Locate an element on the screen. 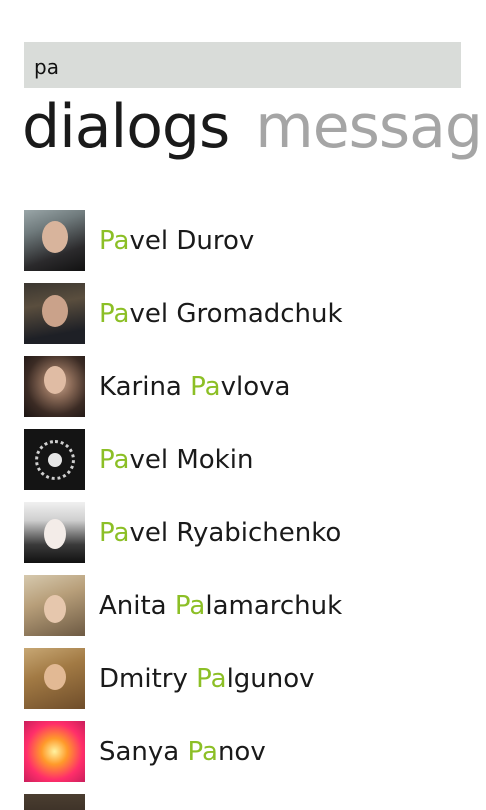 The height and width of the screenshot is (810, 486). contact-name: Karina Pavlova is located at coordinates (195, 386).